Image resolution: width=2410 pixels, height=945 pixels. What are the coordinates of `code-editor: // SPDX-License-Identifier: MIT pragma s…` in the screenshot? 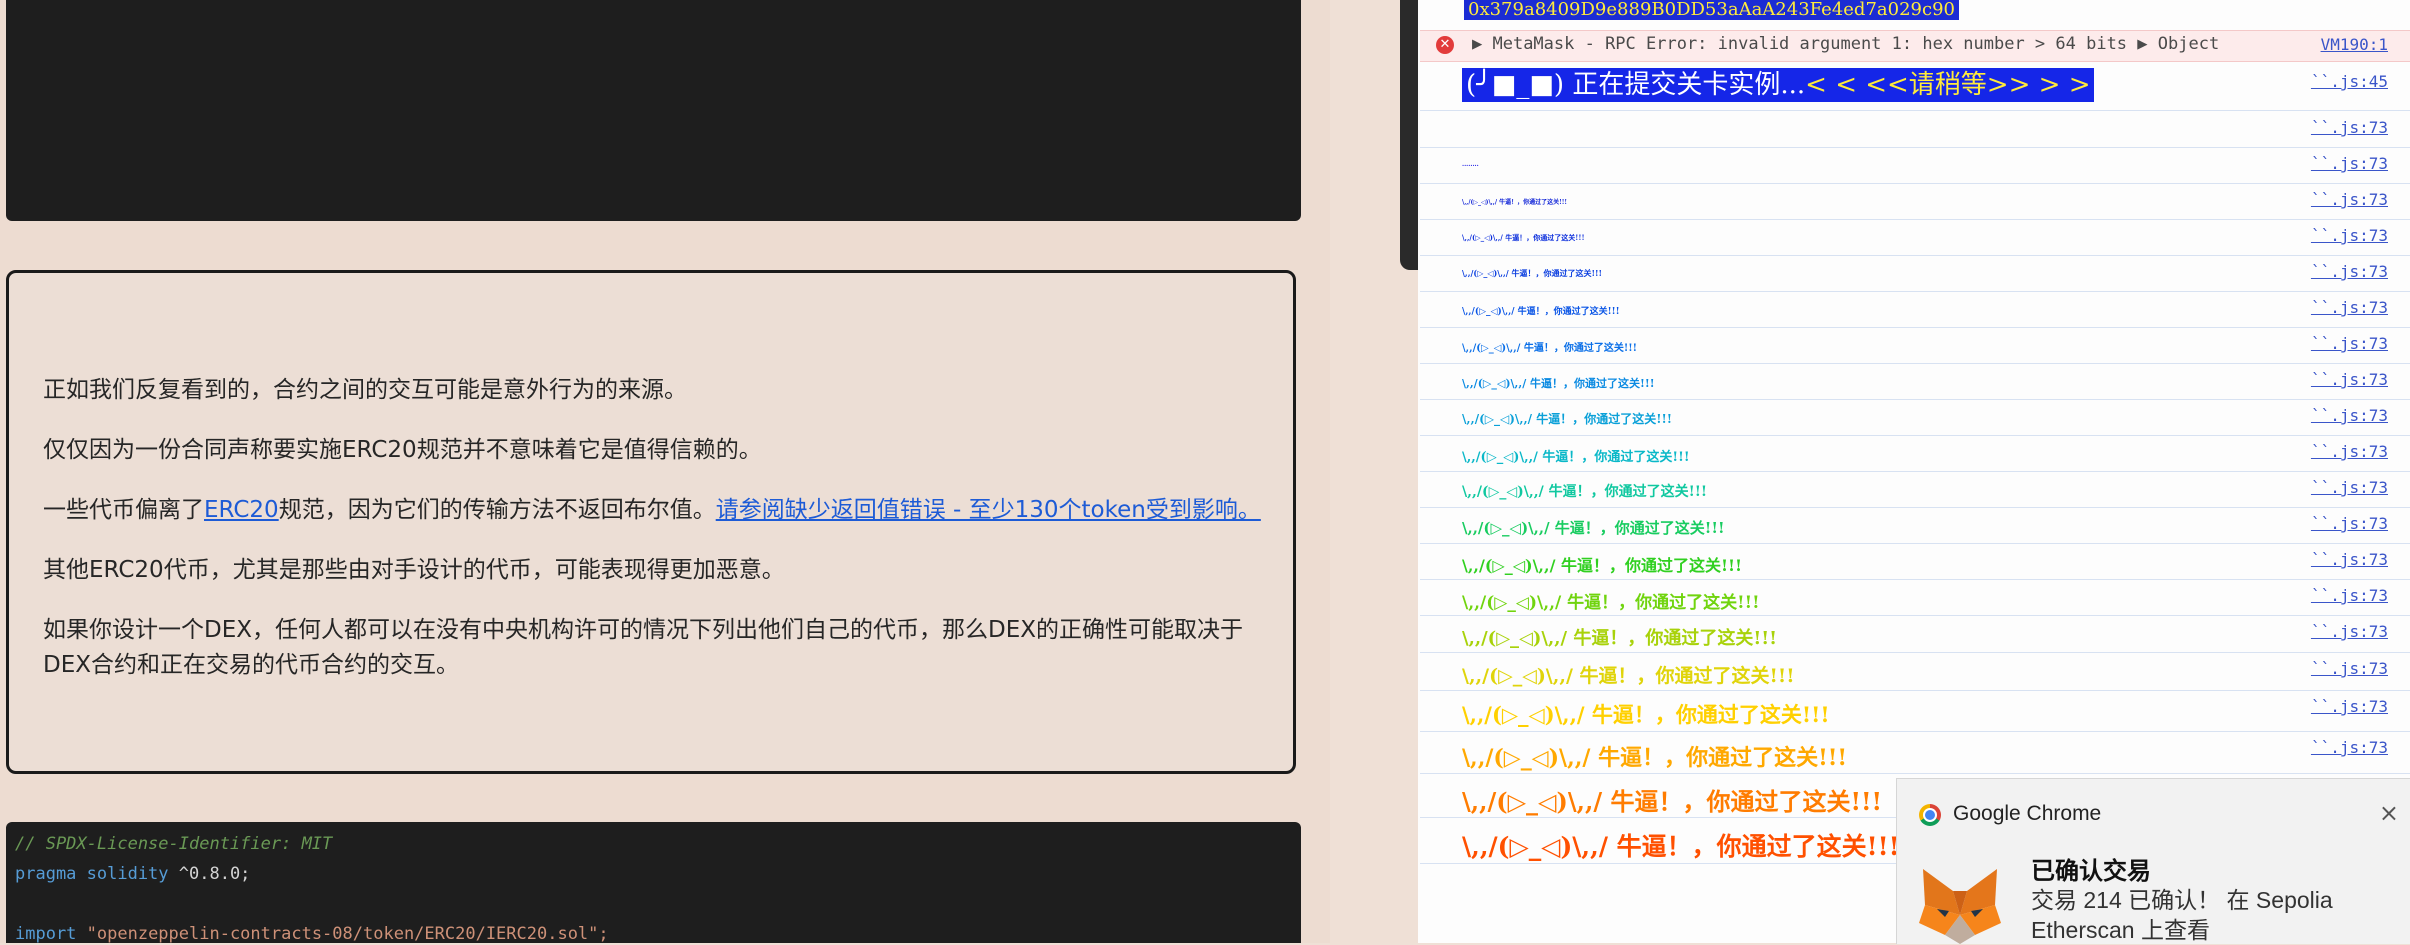 It's located at (653, 883).